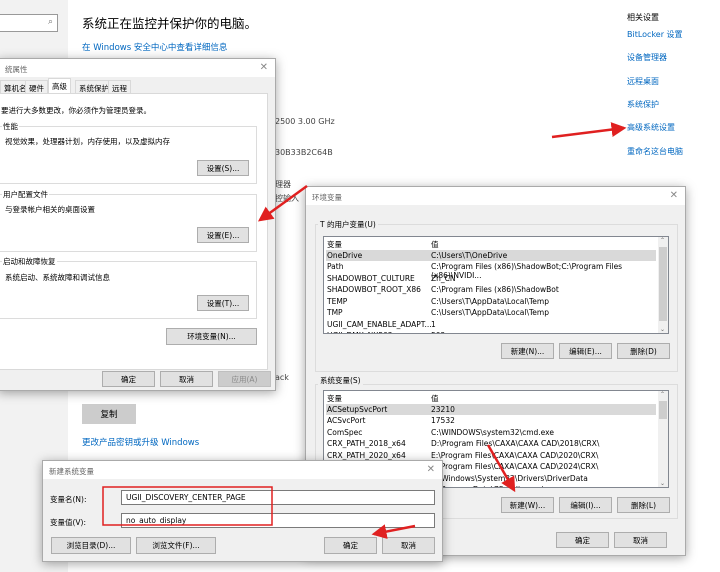 This screenshot has height=572, width=720. Describe the element at coordinates (29, 23) in the screenshot. I see `search-box: ⌕` at that location.